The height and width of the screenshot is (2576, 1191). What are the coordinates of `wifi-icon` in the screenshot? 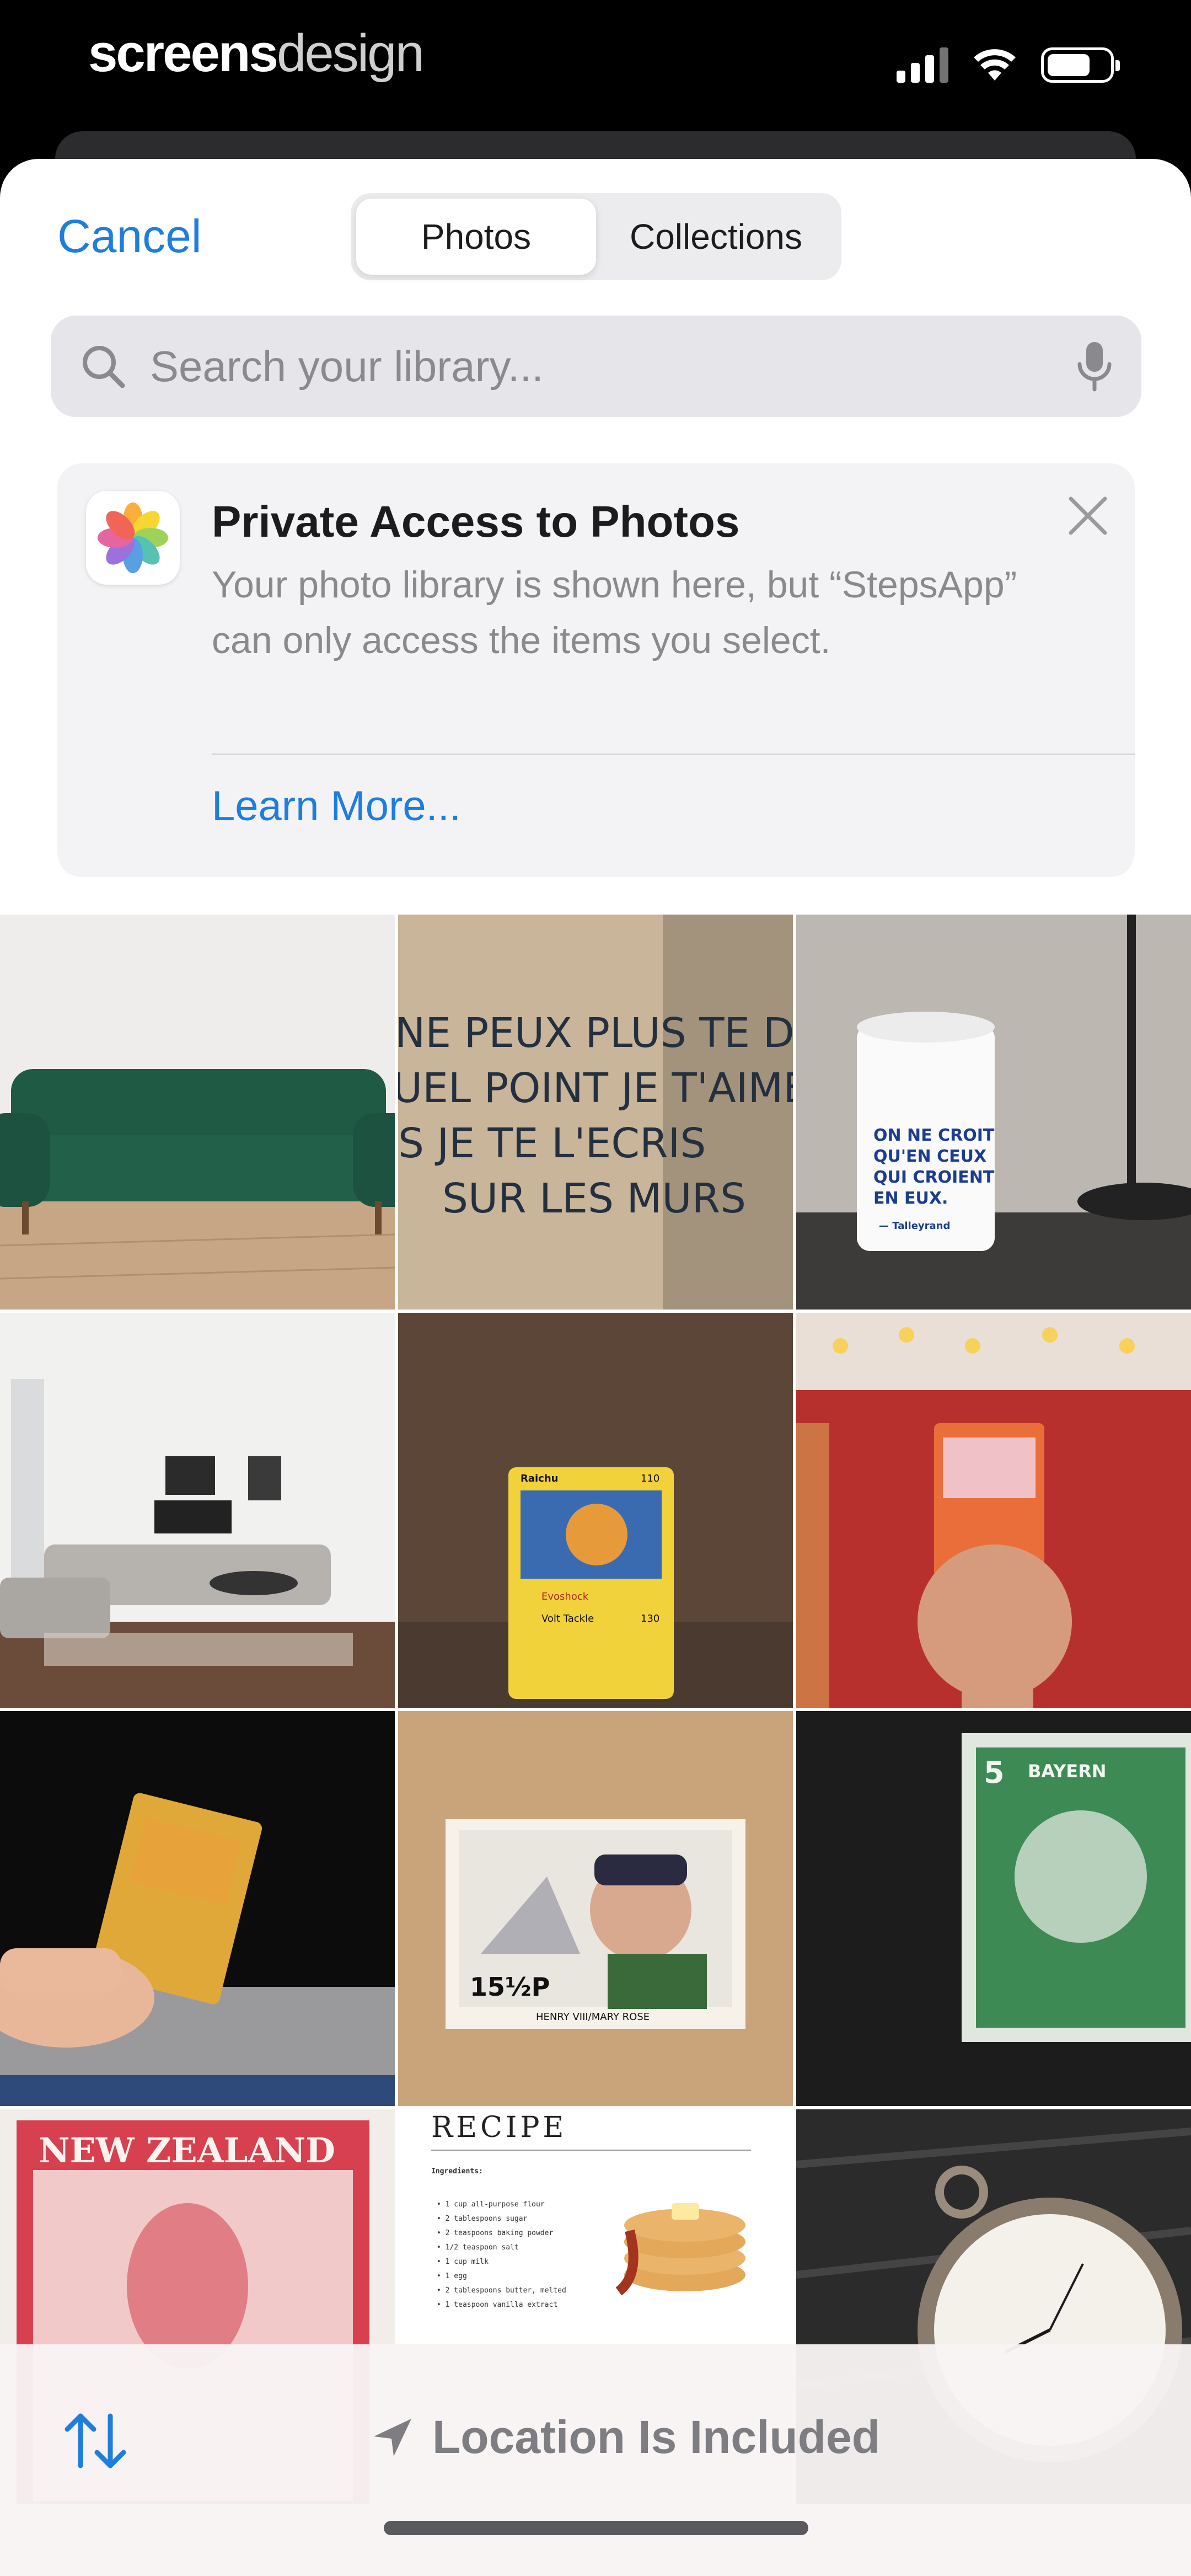 It's located at (995, 65).